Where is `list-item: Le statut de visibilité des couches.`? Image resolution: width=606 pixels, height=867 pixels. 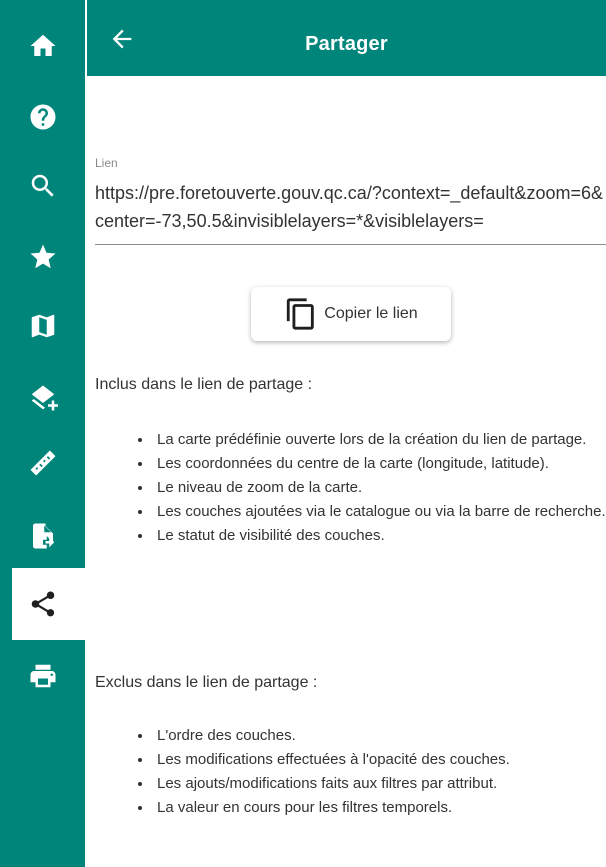
list-item: Le statut de visibilité des couches. is located at coordinates (379, 536).